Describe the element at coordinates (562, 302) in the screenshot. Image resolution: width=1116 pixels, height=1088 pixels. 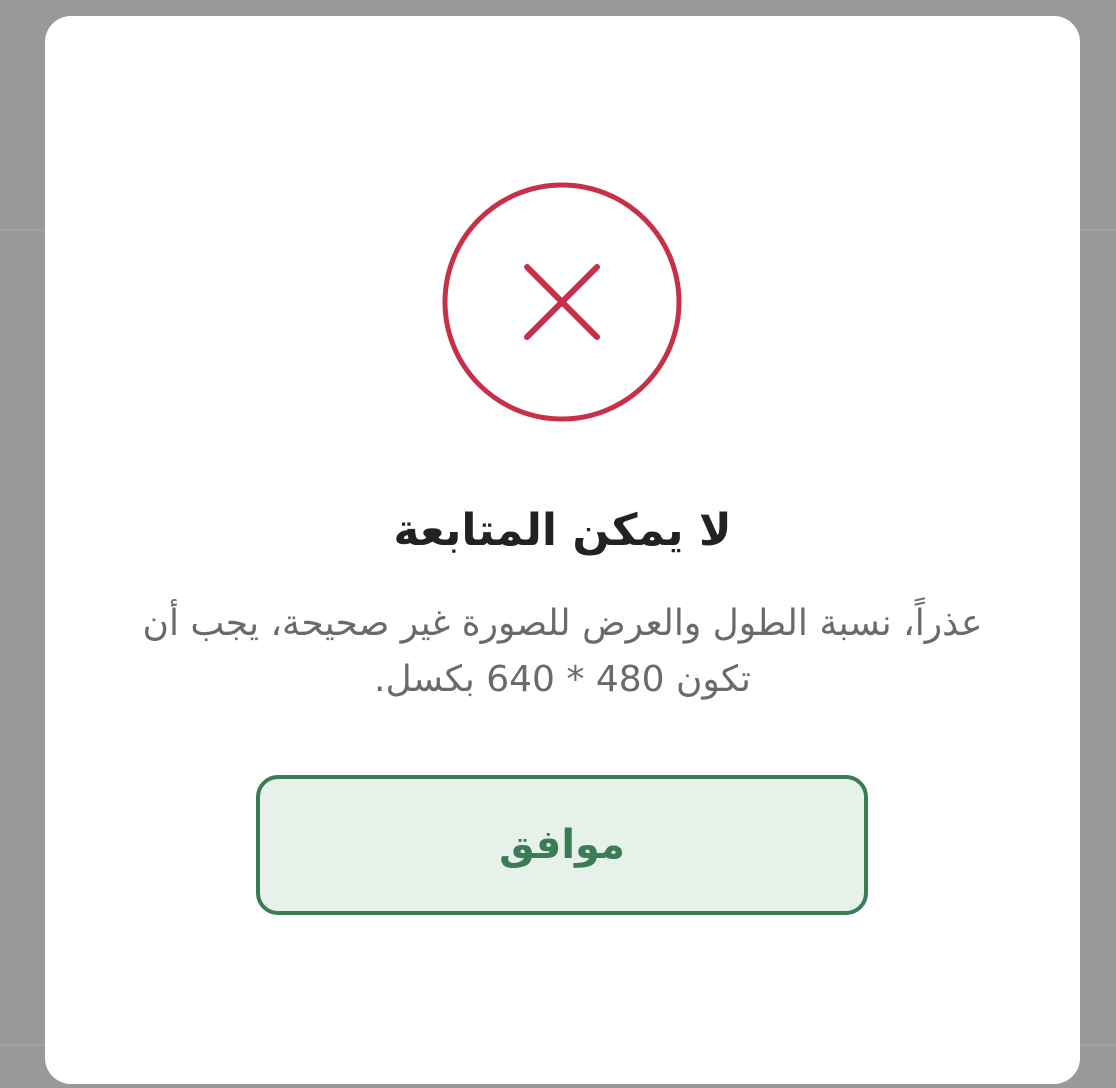
I see `error-x-circle-icon` at that location.